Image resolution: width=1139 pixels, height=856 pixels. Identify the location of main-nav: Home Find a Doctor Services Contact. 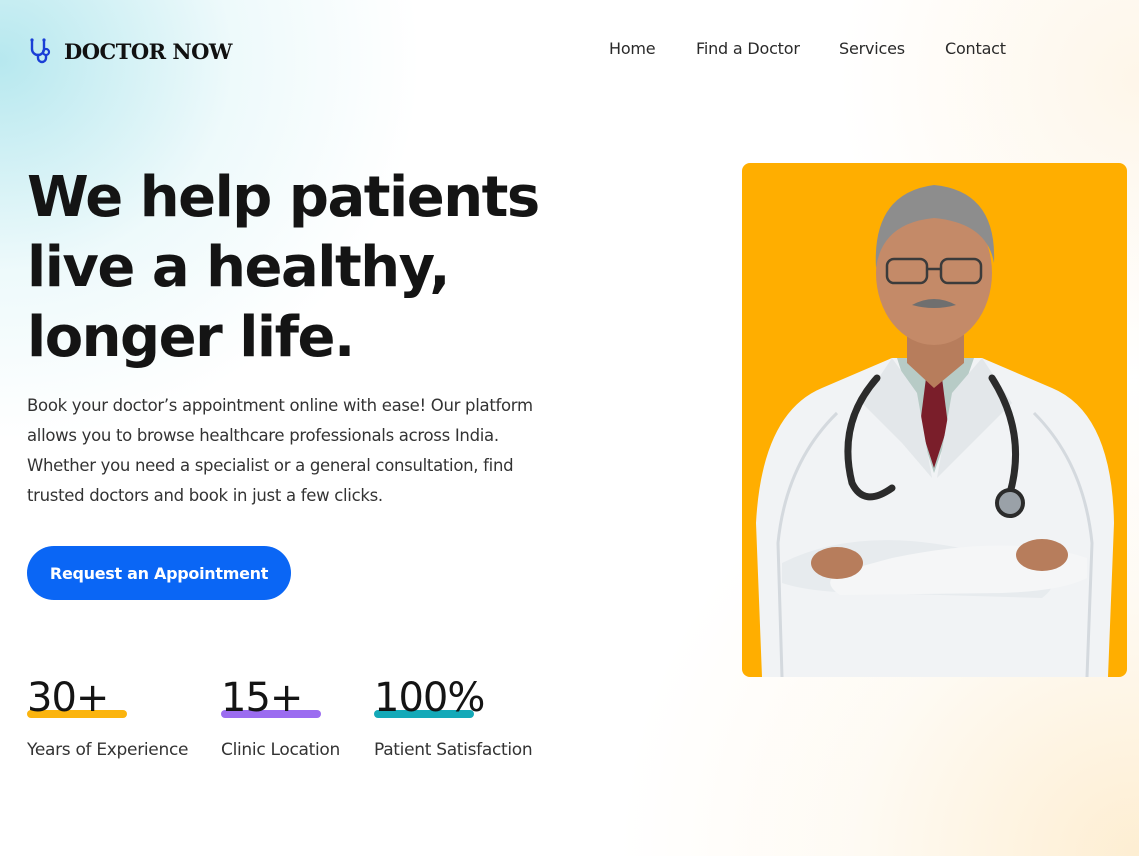
(569, 51).